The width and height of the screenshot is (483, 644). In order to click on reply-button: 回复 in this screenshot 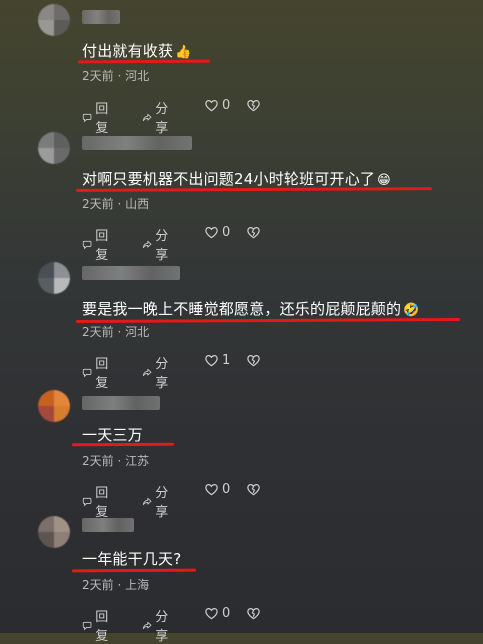, I will do `click(97, 625)`.